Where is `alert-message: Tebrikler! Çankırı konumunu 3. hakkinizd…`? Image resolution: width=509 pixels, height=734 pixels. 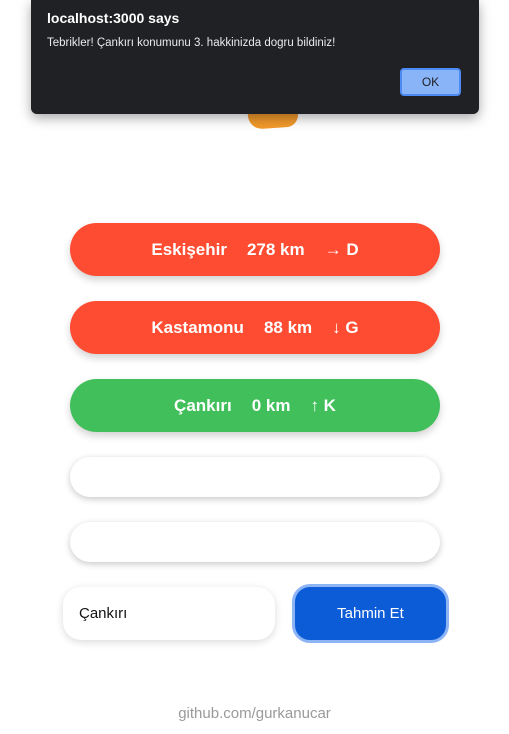 alert-message: Tebrikler! Çankırı konumunu 3. hakkinizd… is located at coordinates (191, 43).